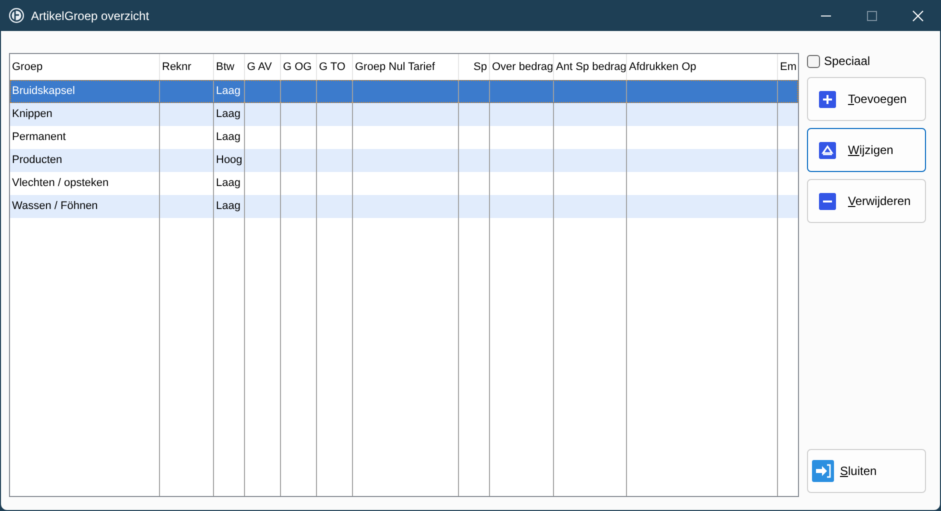  I want to click on special-checkbox, so click(813, 61).